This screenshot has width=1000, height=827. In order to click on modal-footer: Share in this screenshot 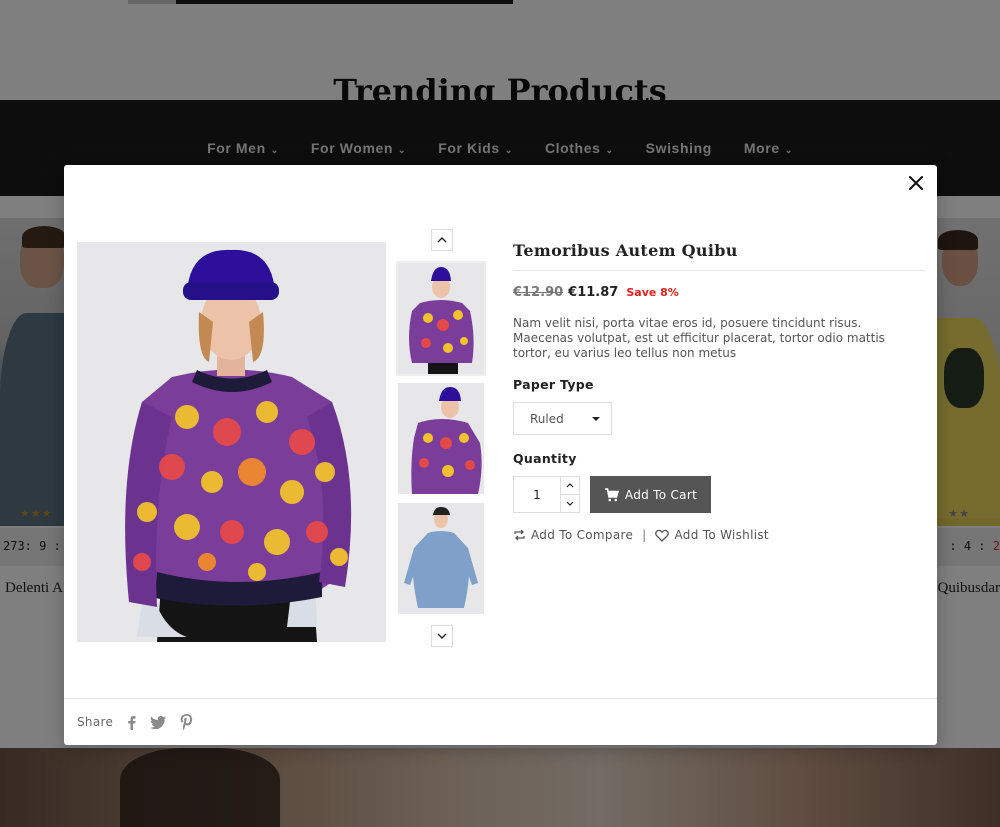, I will do `click(500, 721)`.